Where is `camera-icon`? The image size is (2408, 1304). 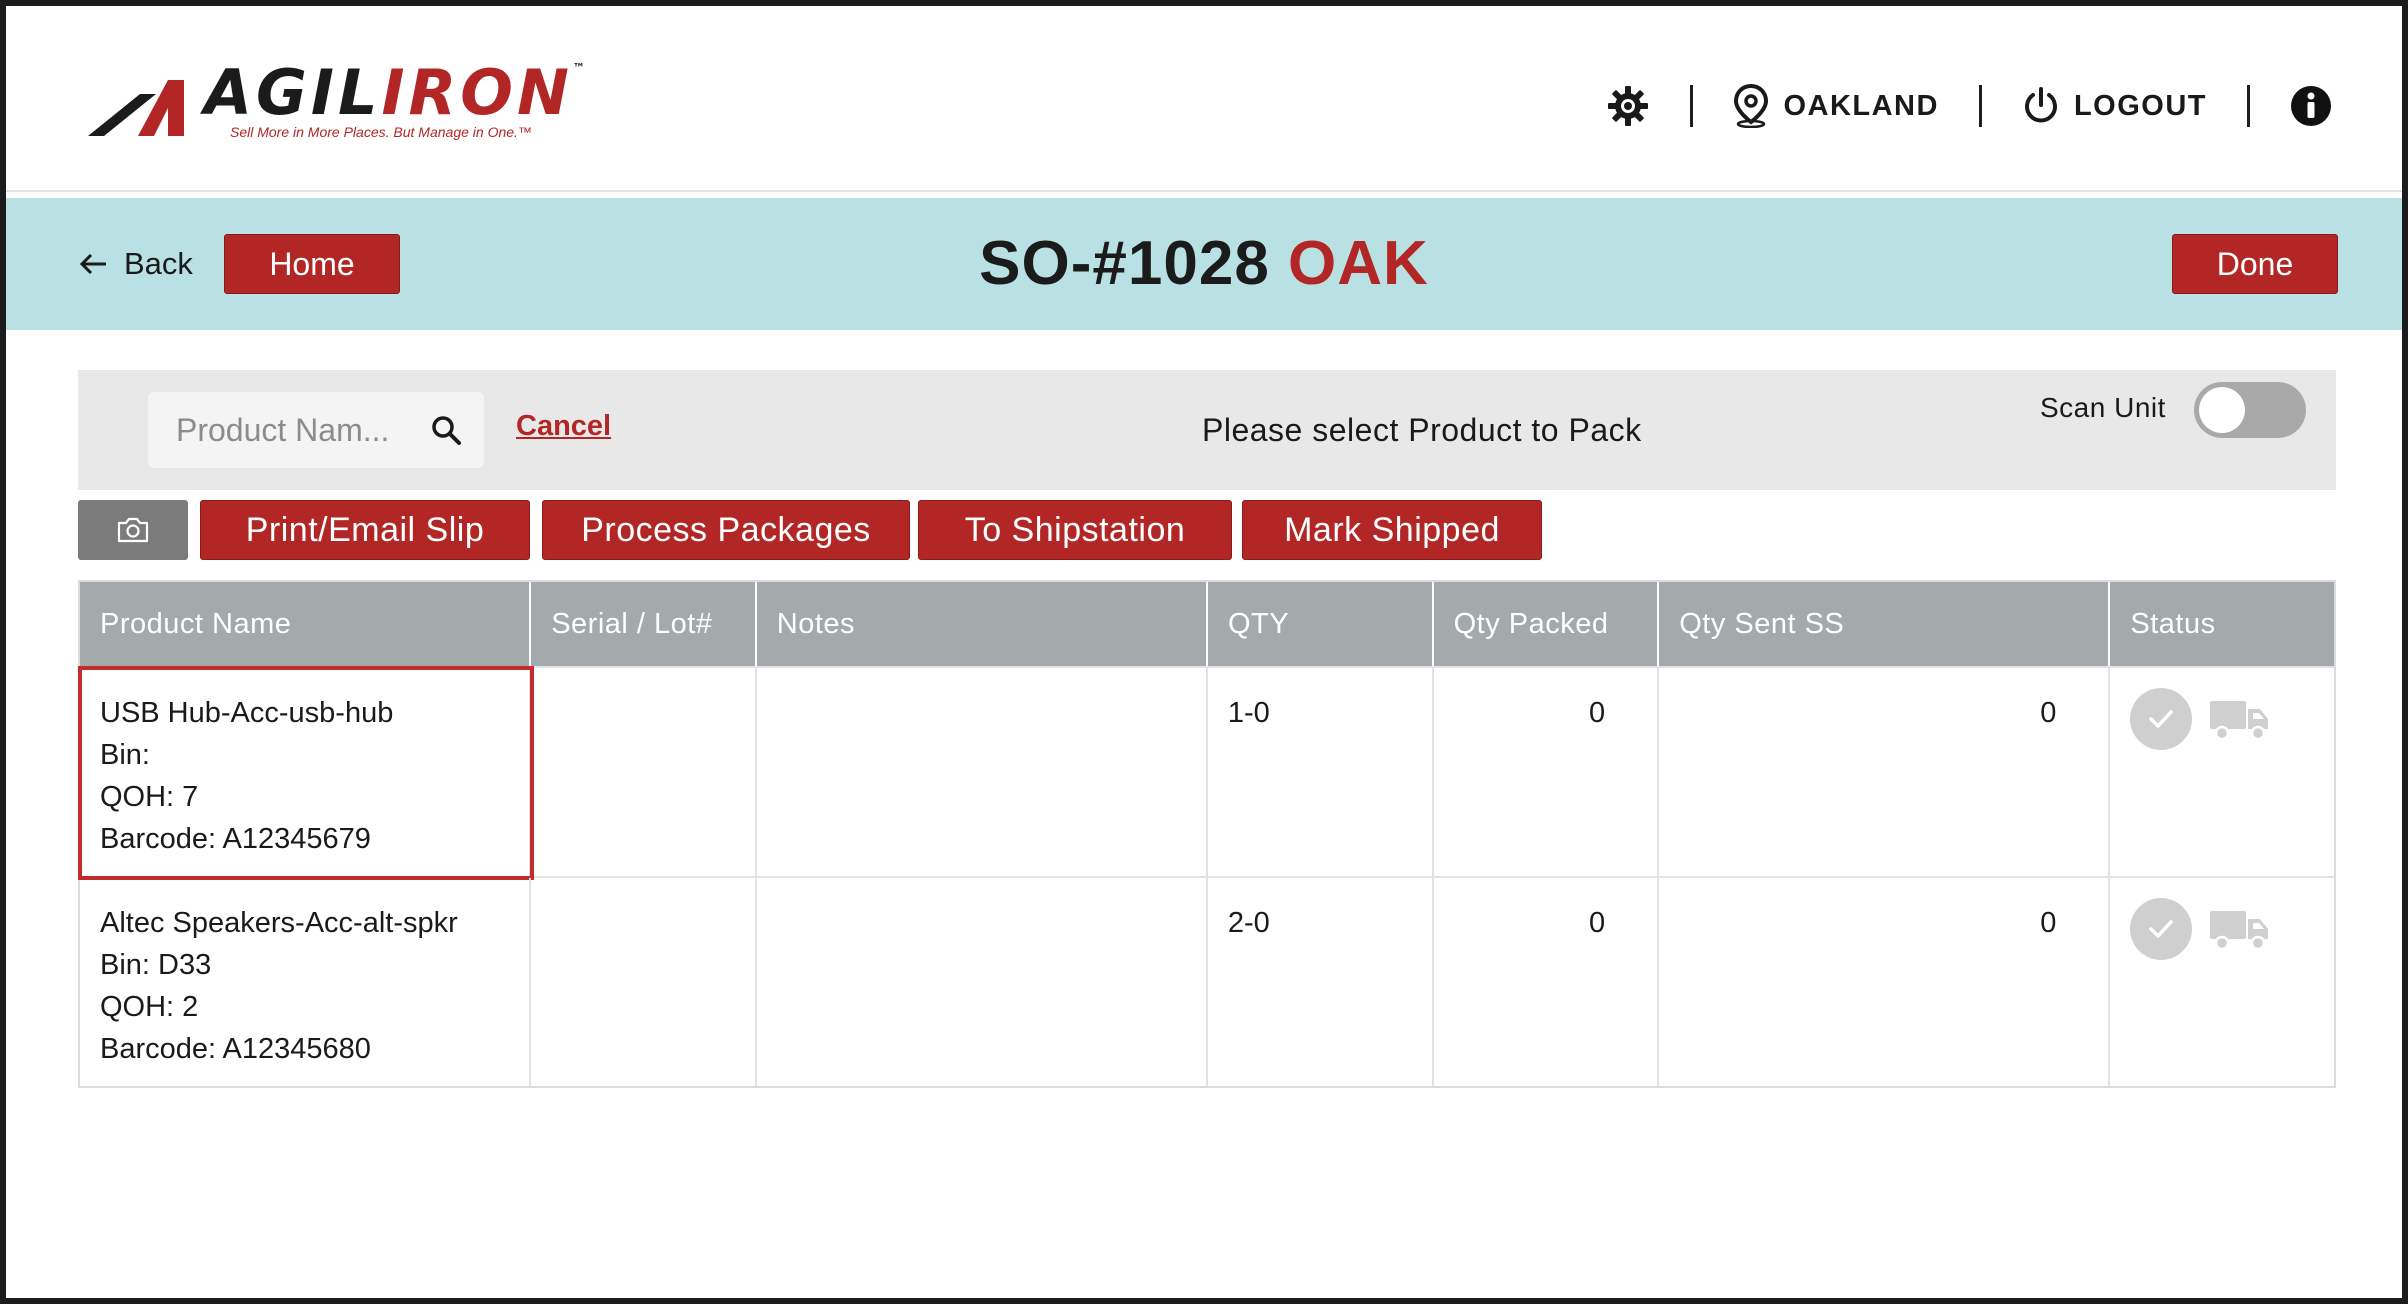
camera-icon is located at coordinates (133, 530).